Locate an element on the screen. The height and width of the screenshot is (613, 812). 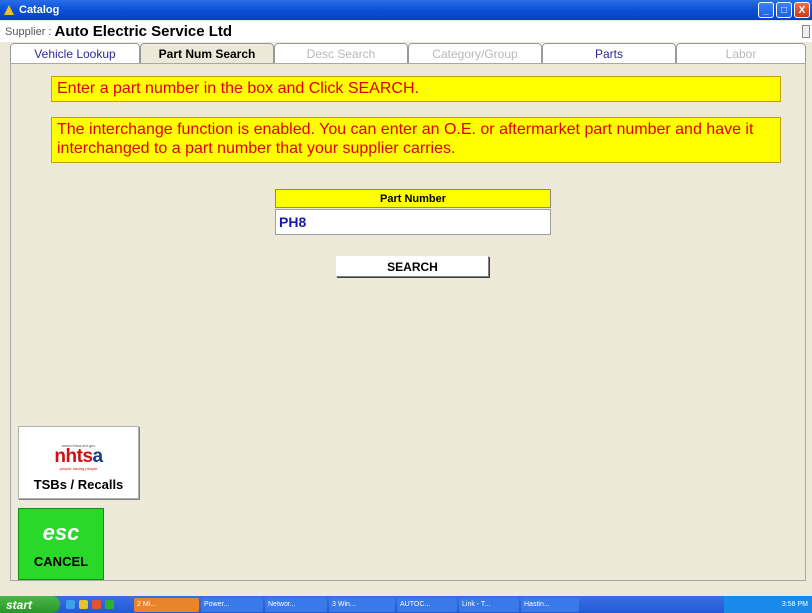
catalog-app-icon is located at coordinates (9, 10).